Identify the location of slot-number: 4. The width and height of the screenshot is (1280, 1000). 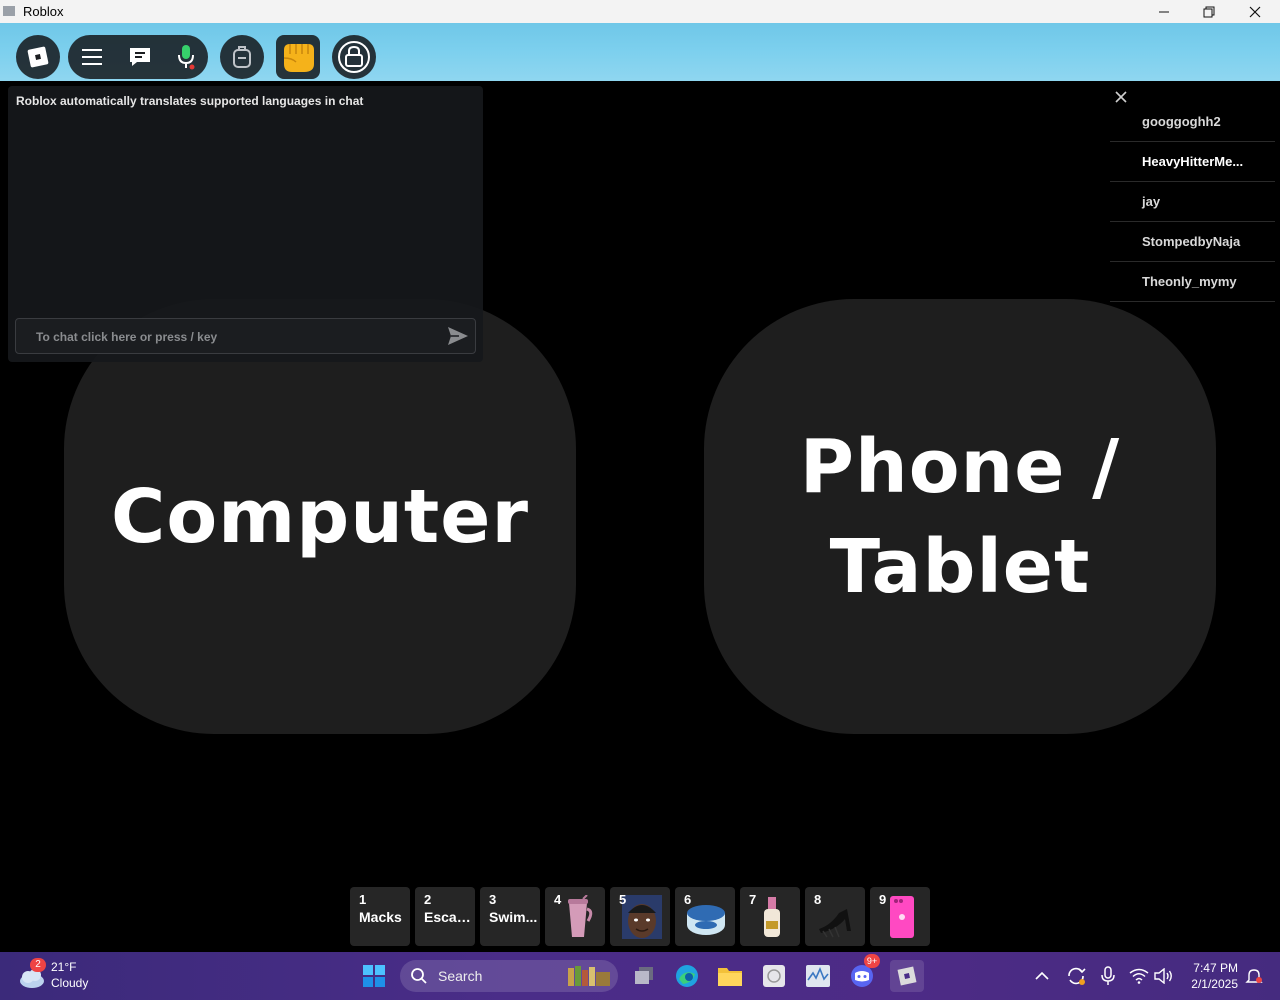
(558, 899).